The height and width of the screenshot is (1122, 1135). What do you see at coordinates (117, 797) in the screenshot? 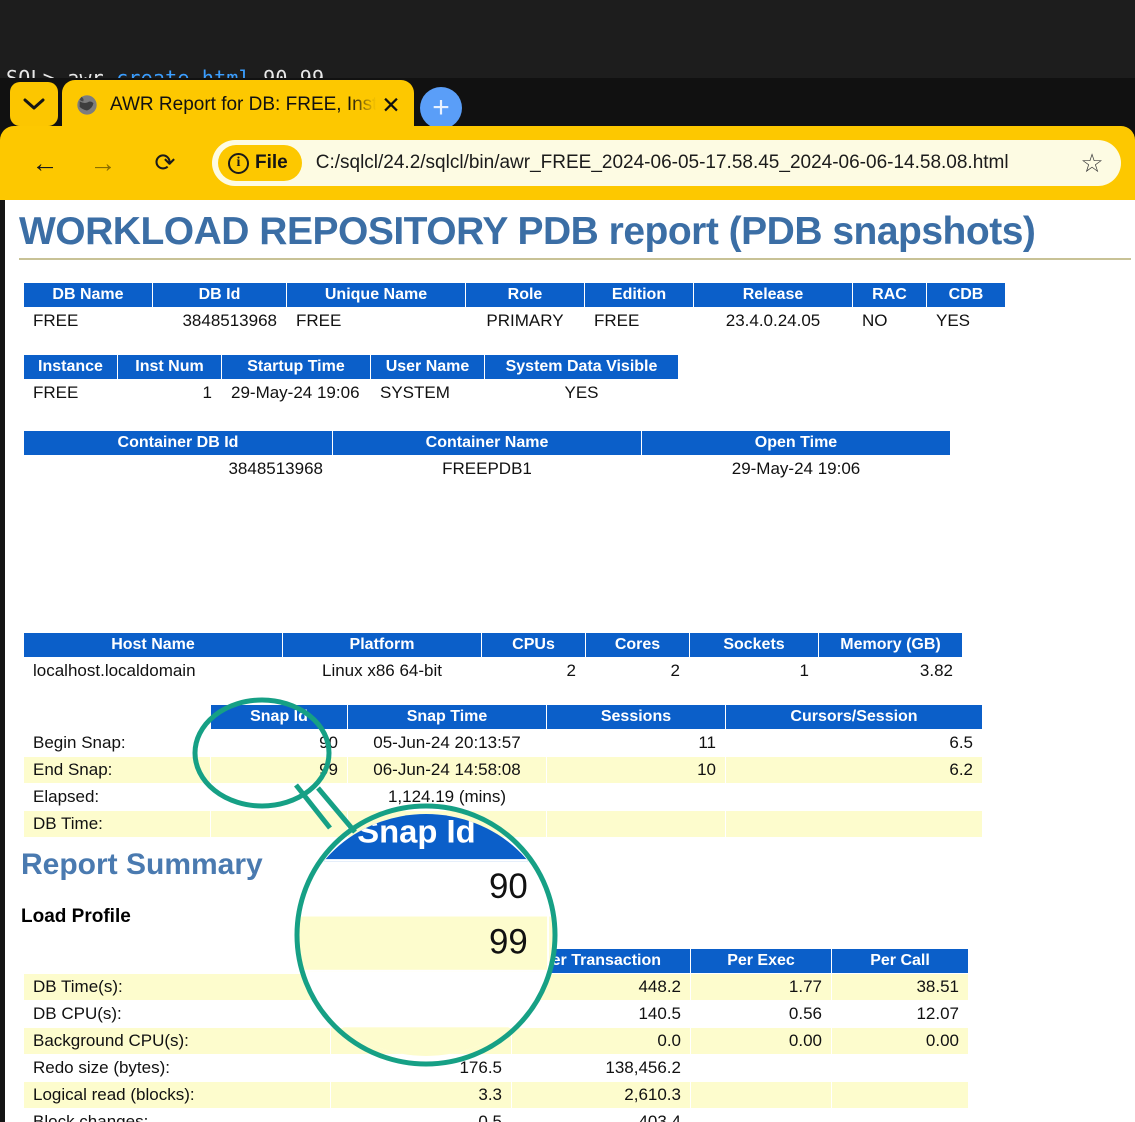
I see `table-cell: Elapsed:` at bounding box center [117, 797].